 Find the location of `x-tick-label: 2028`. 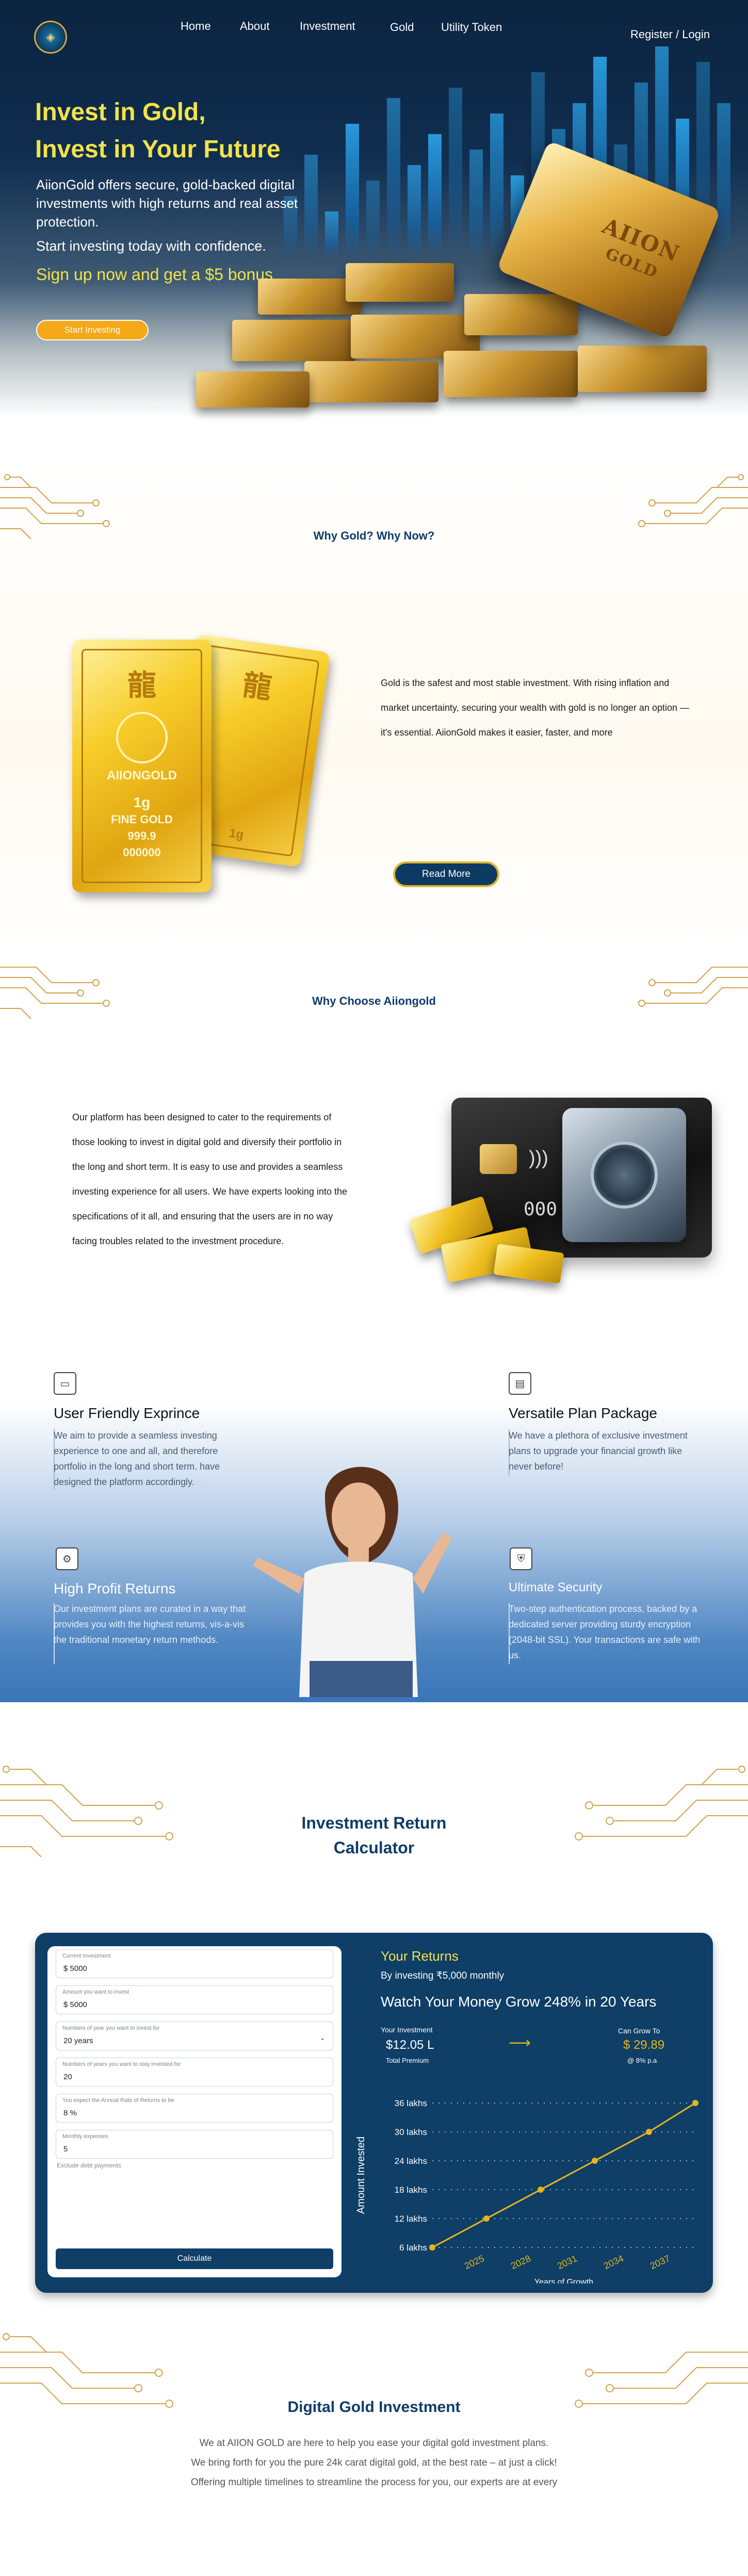

x-tick-label: 2028 is located at coordinates (520, 2262).